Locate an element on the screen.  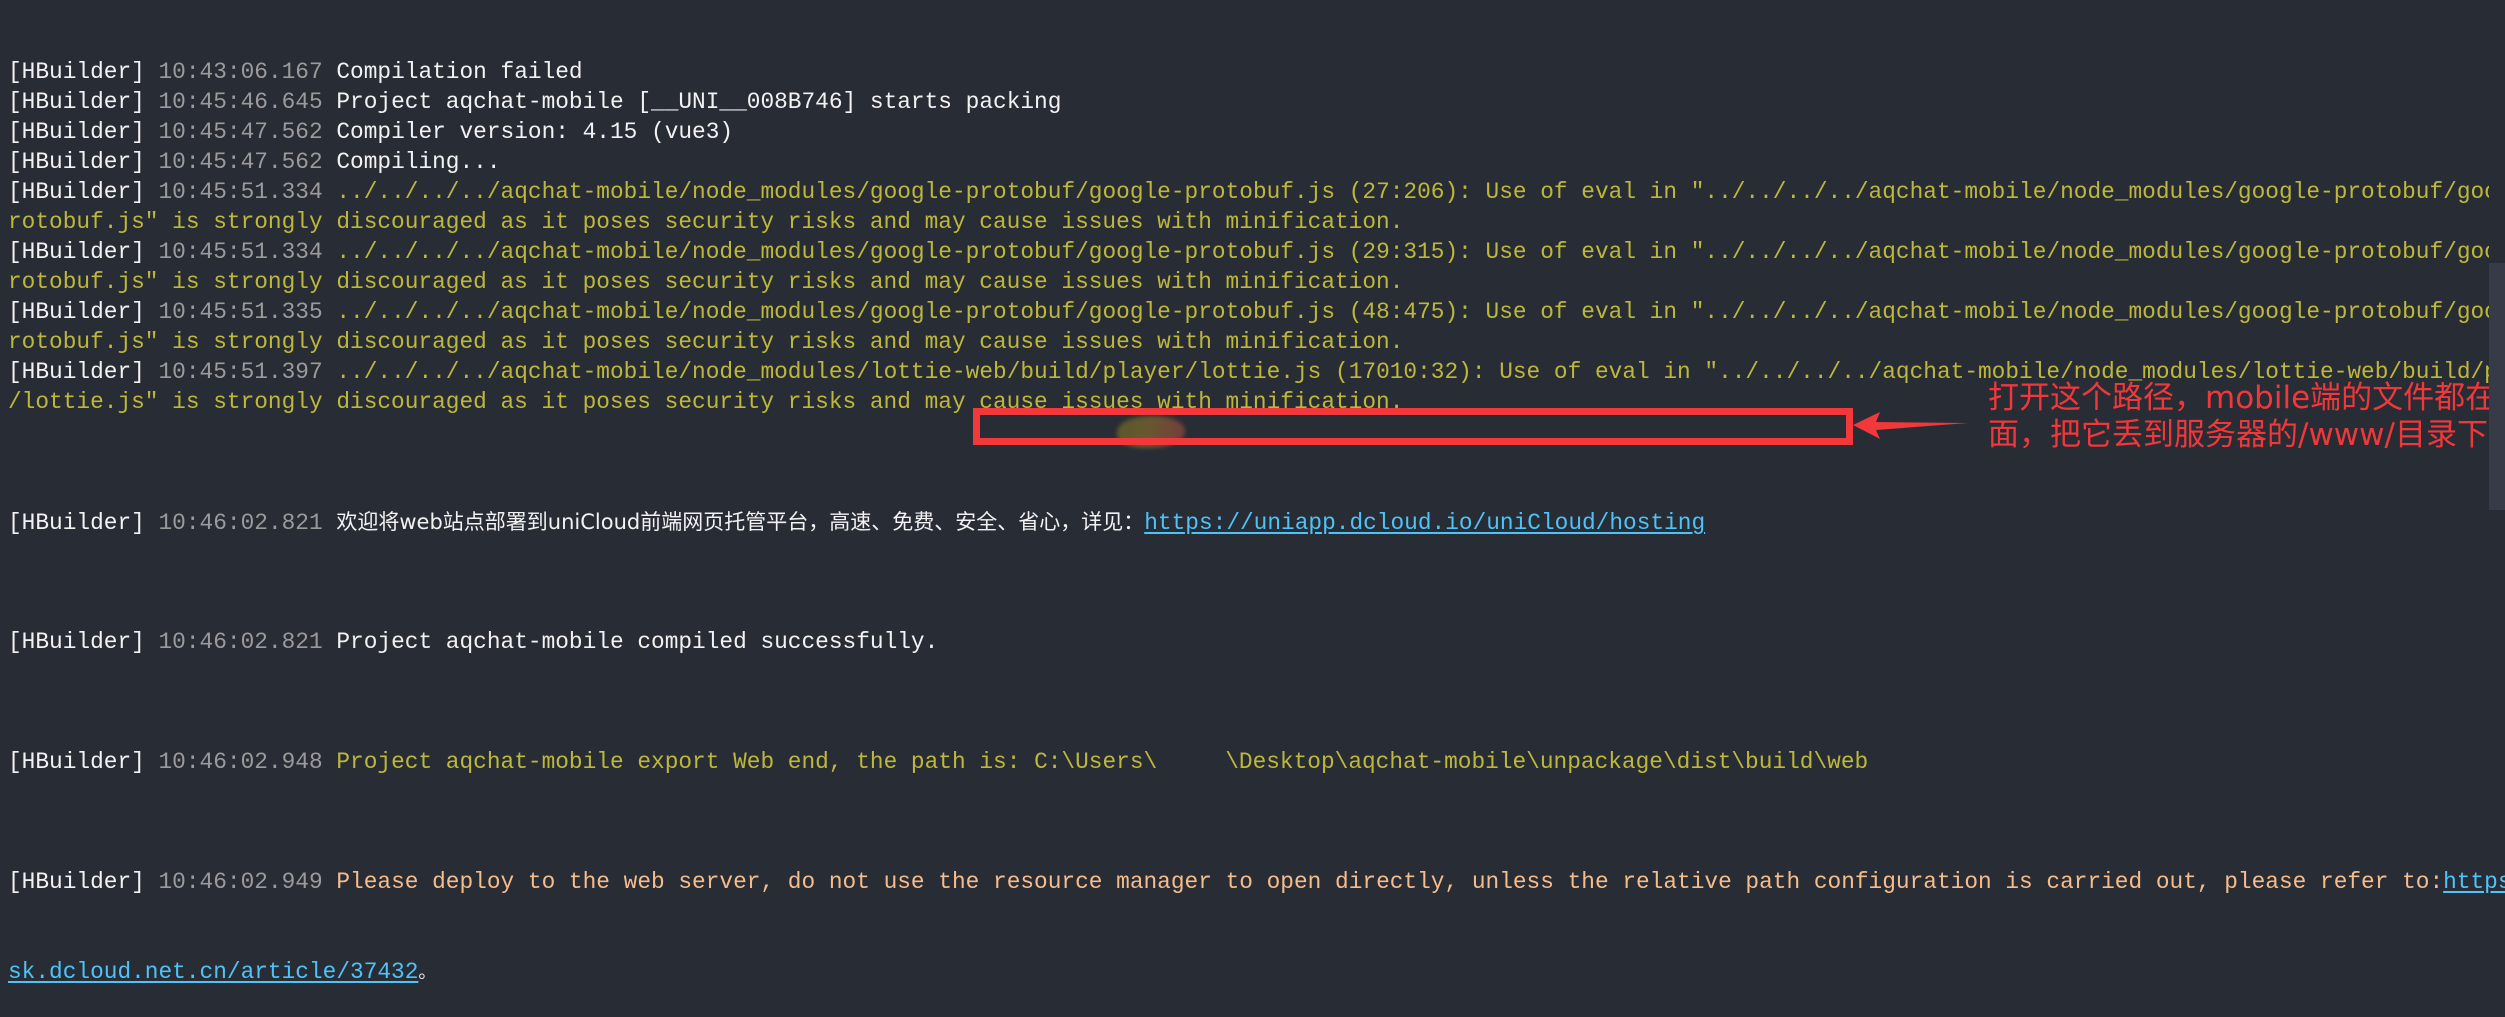
highlight-box is located at coordinates (1413, 426).